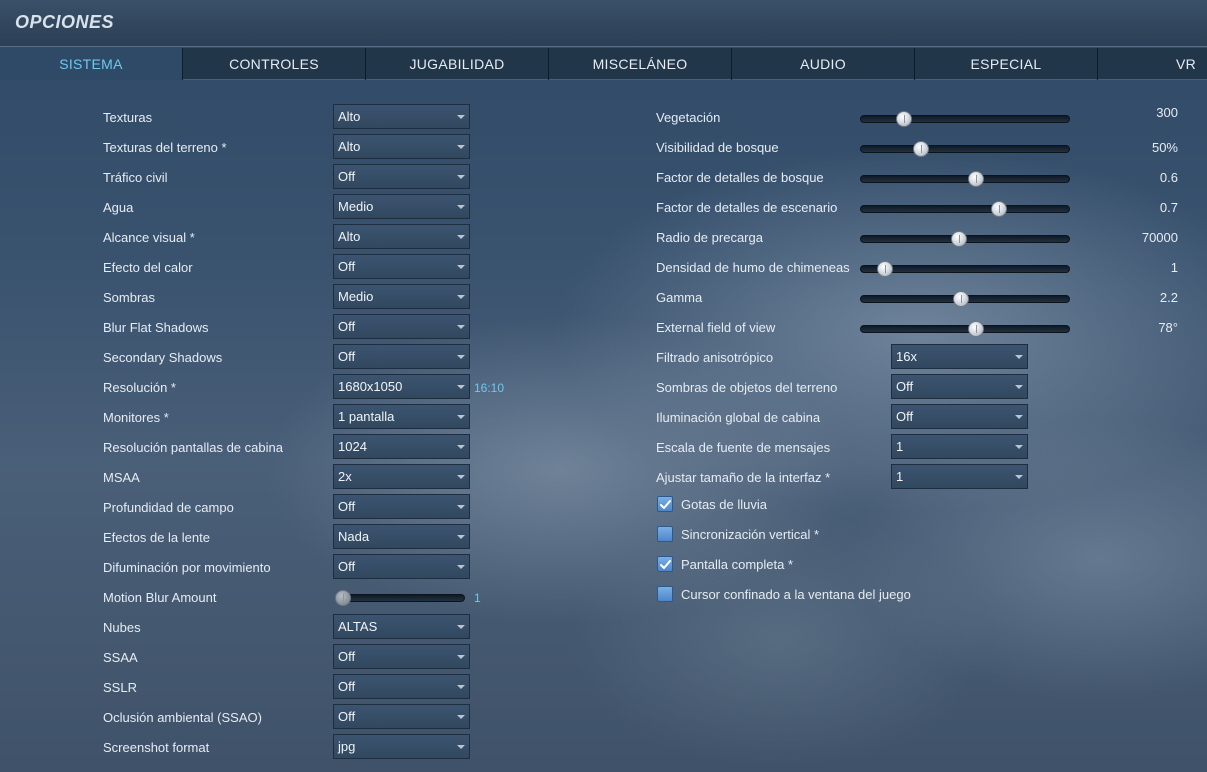 This screenshot has width=1207, height=772. Describe the element at coordinates (401, 656) in the screenshot. I see `ssaa-select: Off` at that location.